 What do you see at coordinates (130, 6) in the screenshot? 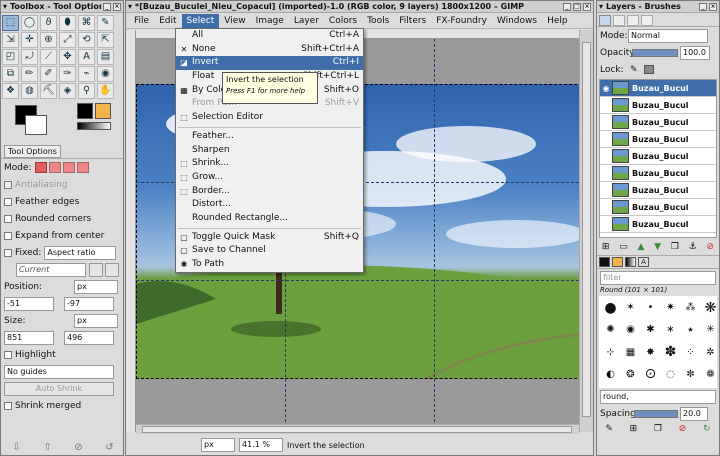
I see `window-menu-icon: ▾` at bounding box center [130, 6].